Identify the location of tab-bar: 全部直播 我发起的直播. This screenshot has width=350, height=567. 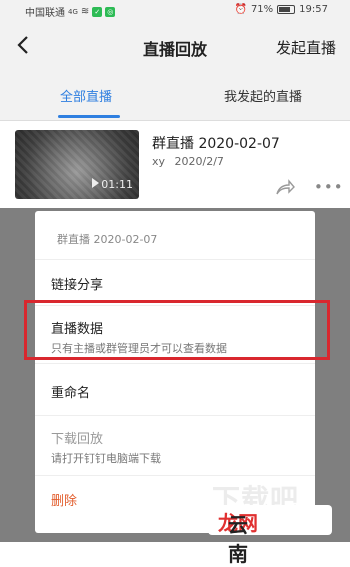
(175, 95).